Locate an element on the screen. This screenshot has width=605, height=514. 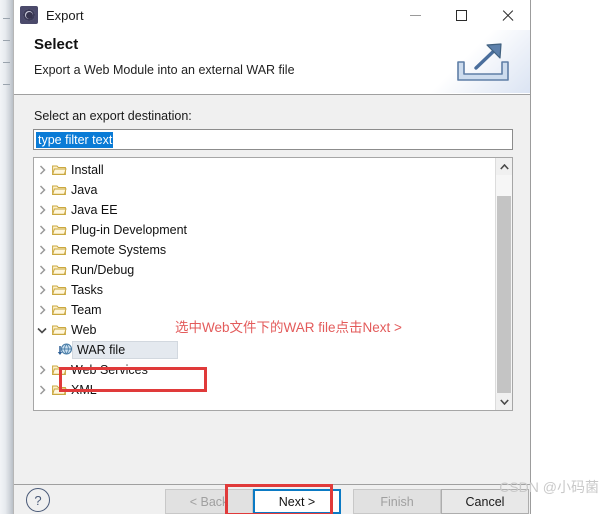
tree-item-plug-in-development: Plug-in Development is located at coordinates (263, 230).